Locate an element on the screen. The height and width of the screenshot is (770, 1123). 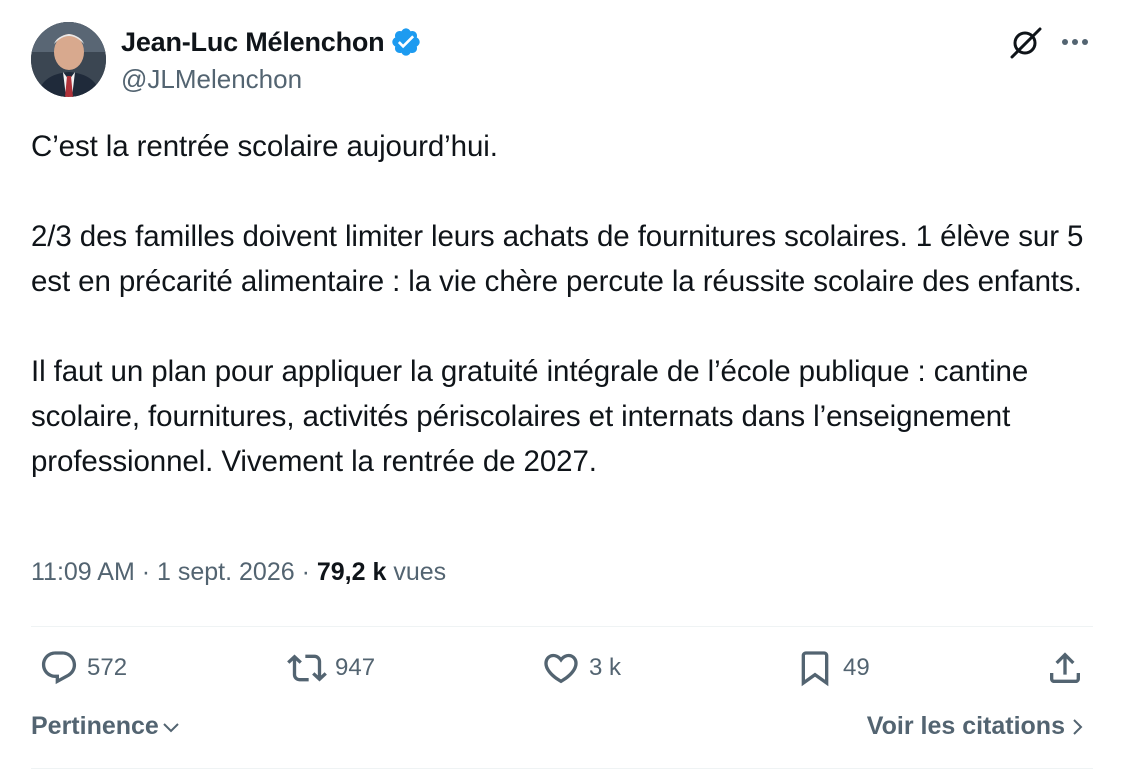
reply-count: 572 is located at coordinates (107, 667).